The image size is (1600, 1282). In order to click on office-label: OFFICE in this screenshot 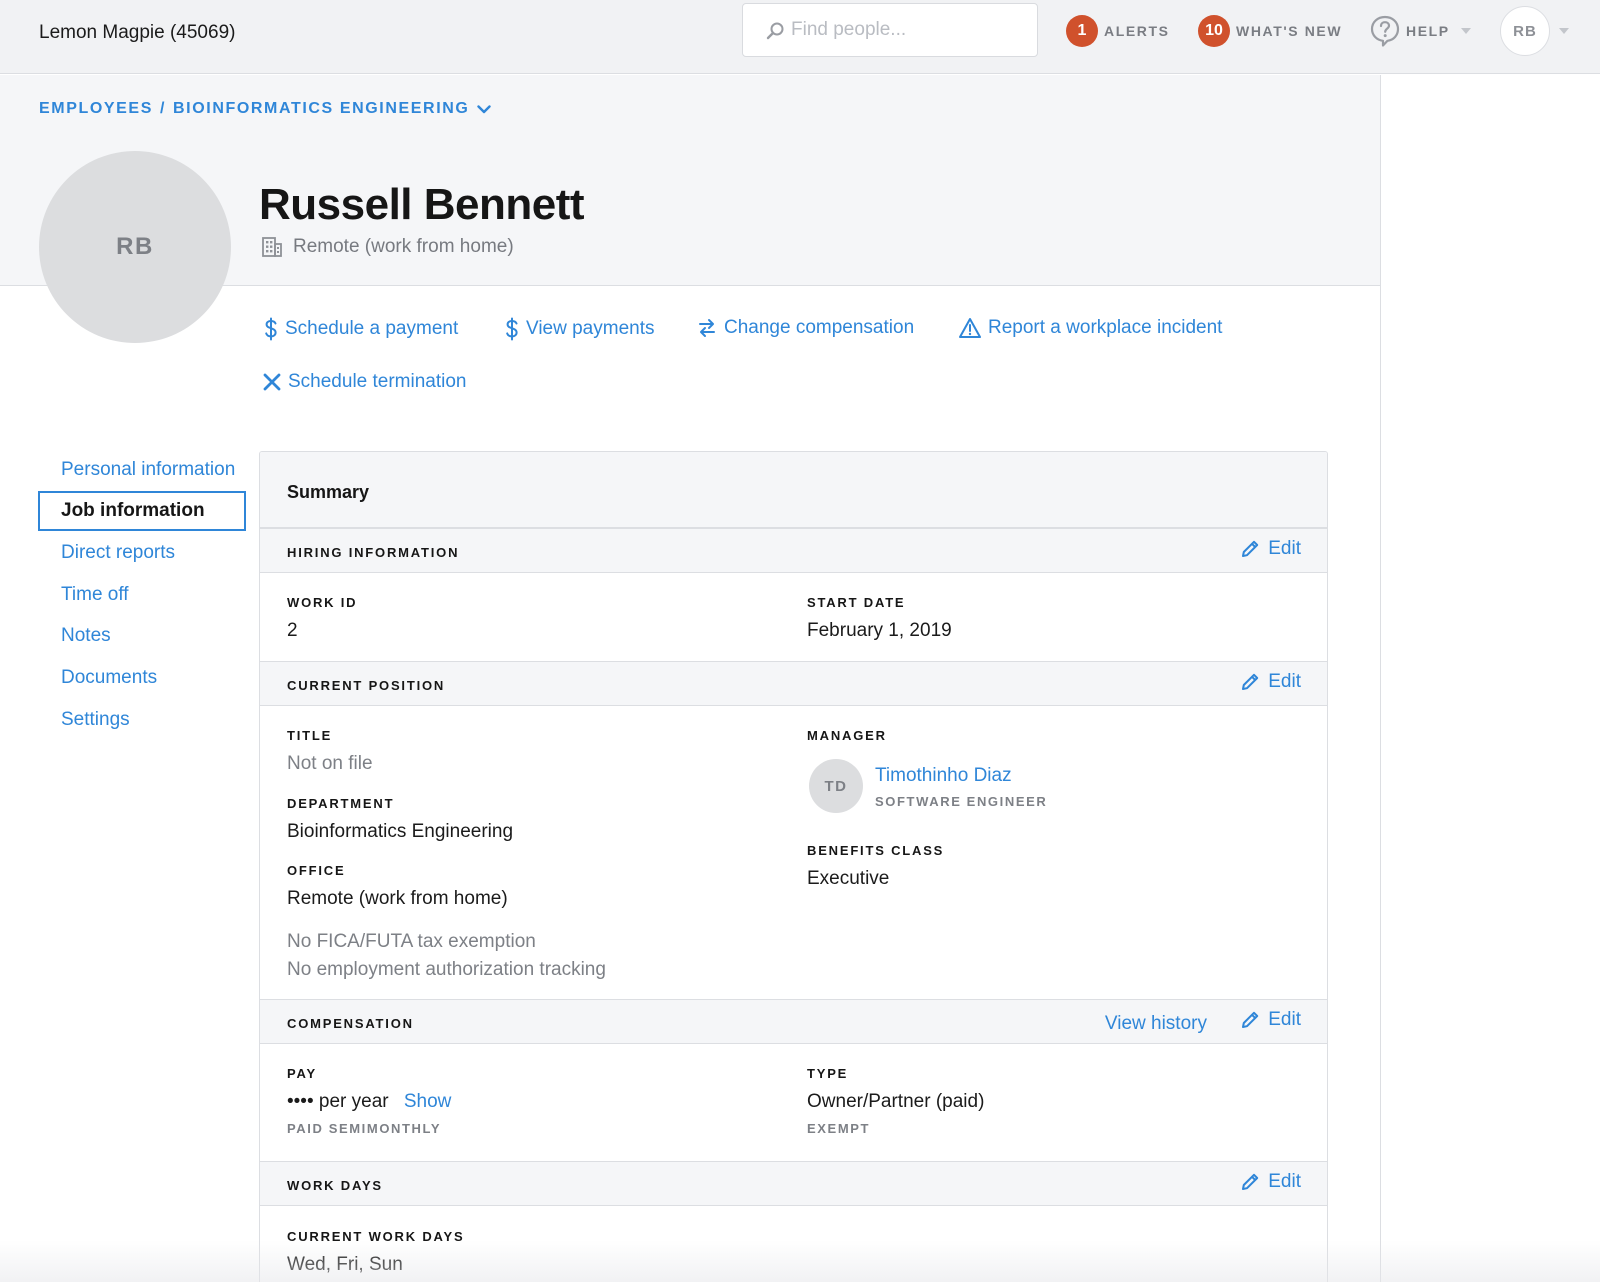, I will do `click(316, 870)`.